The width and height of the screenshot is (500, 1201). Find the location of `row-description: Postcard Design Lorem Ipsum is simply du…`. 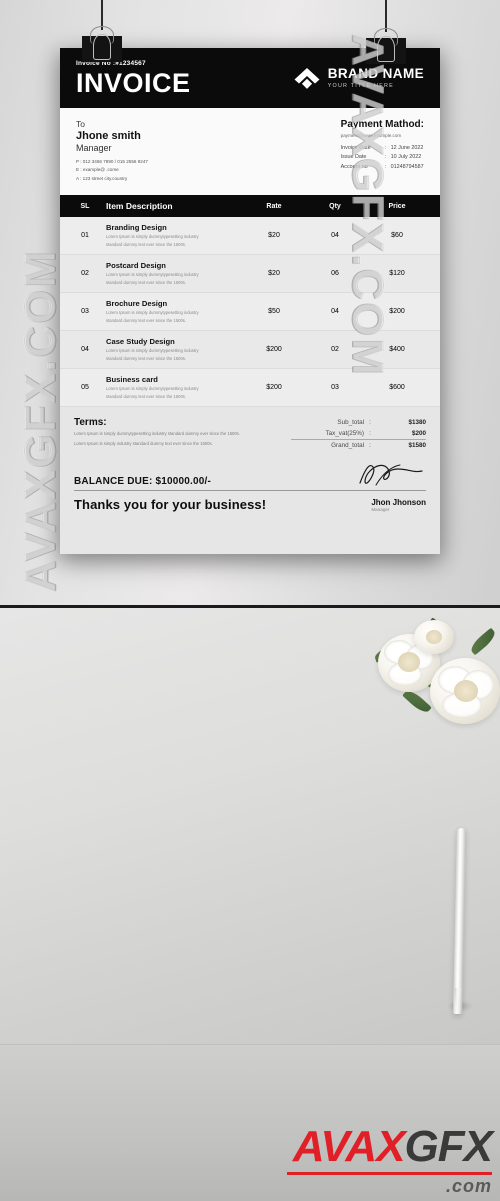

row-description: Postcard Design Lorem Ipsum is simply du… is located at coordinates (171, 273).